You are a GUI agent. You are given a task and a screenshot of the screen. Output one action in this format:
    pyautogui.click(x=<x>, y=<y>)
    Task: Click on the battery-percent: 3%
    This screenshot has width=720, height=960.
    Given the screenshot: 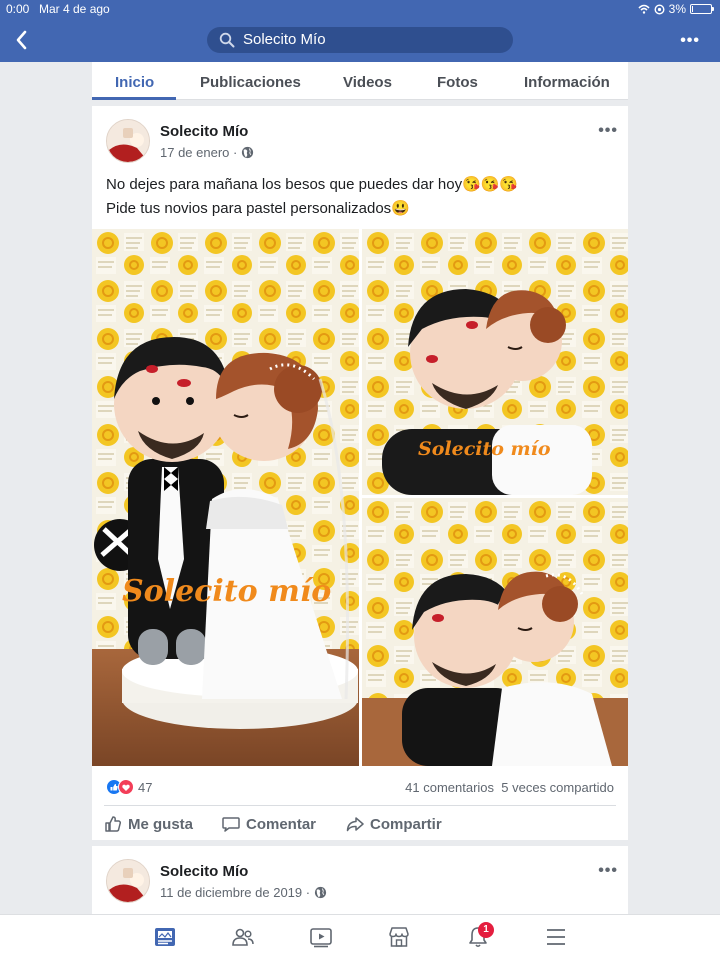 What is the action you would take?
    pyautogui.click(x=677, y=9)
    